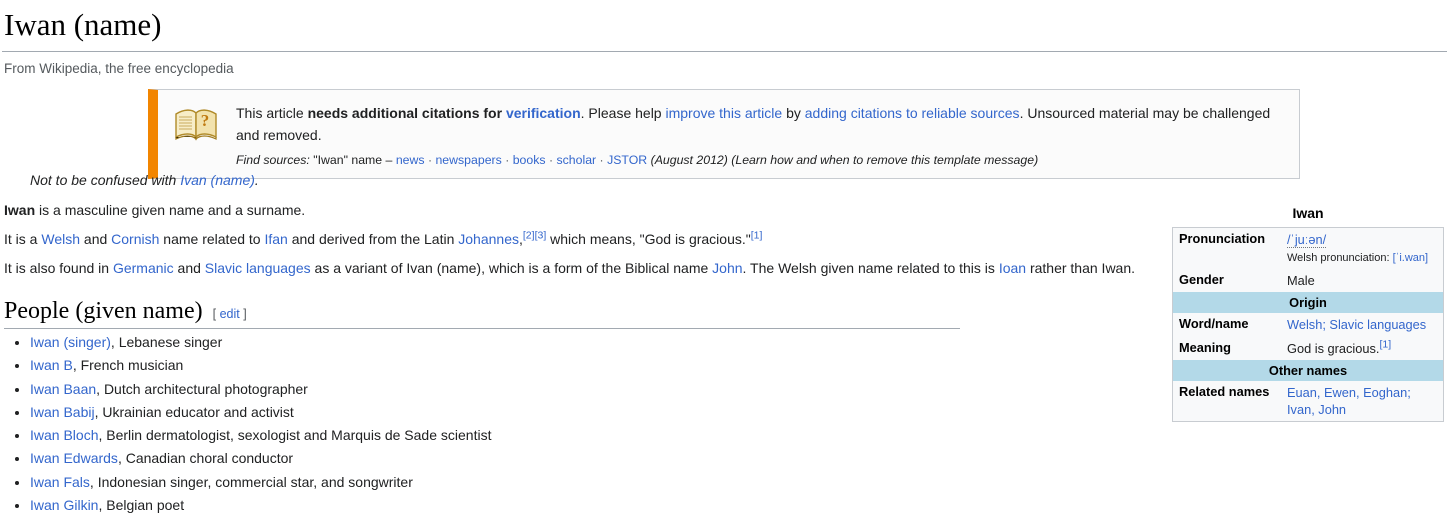 This screenshot has height=517, width=1453. I want to click on improve-article-link: improve this article, so click(723, 113).